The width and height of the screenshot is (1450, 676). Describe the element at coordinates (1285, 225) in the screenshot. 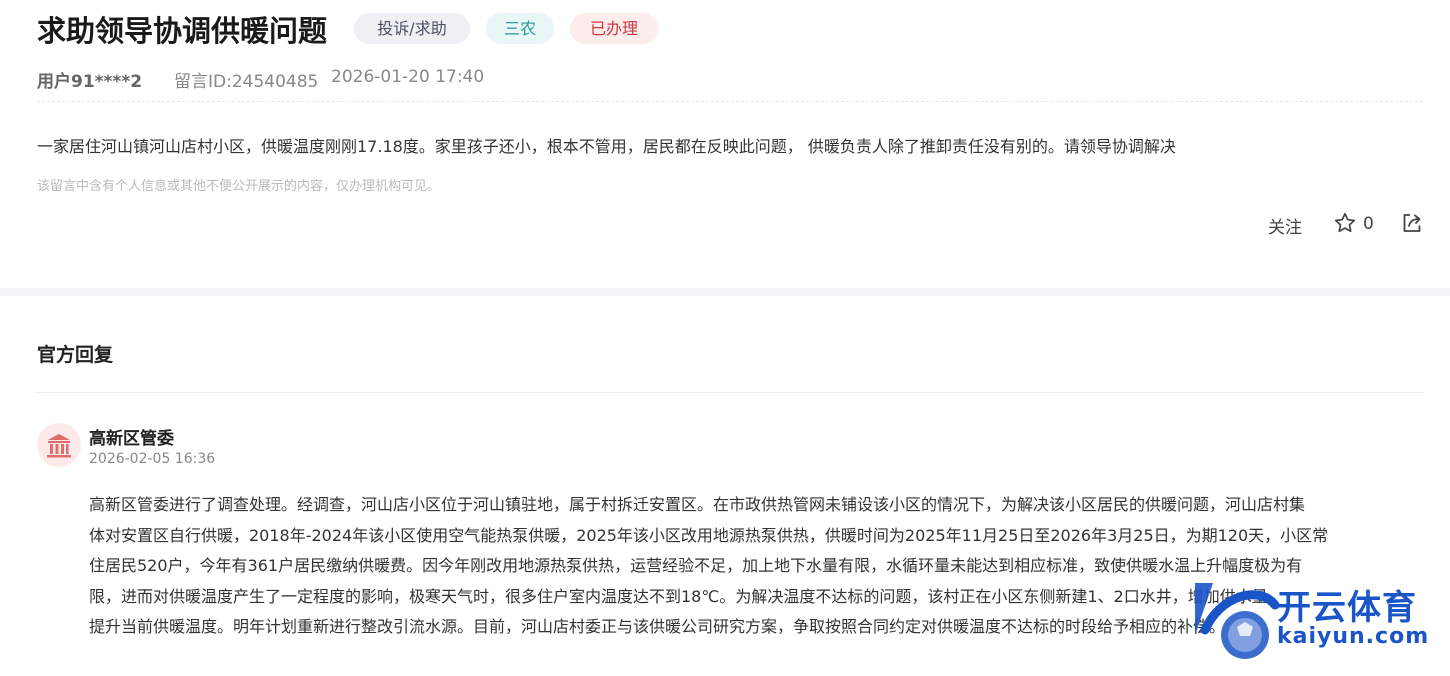

I see `follow-button: 关注` at that location.